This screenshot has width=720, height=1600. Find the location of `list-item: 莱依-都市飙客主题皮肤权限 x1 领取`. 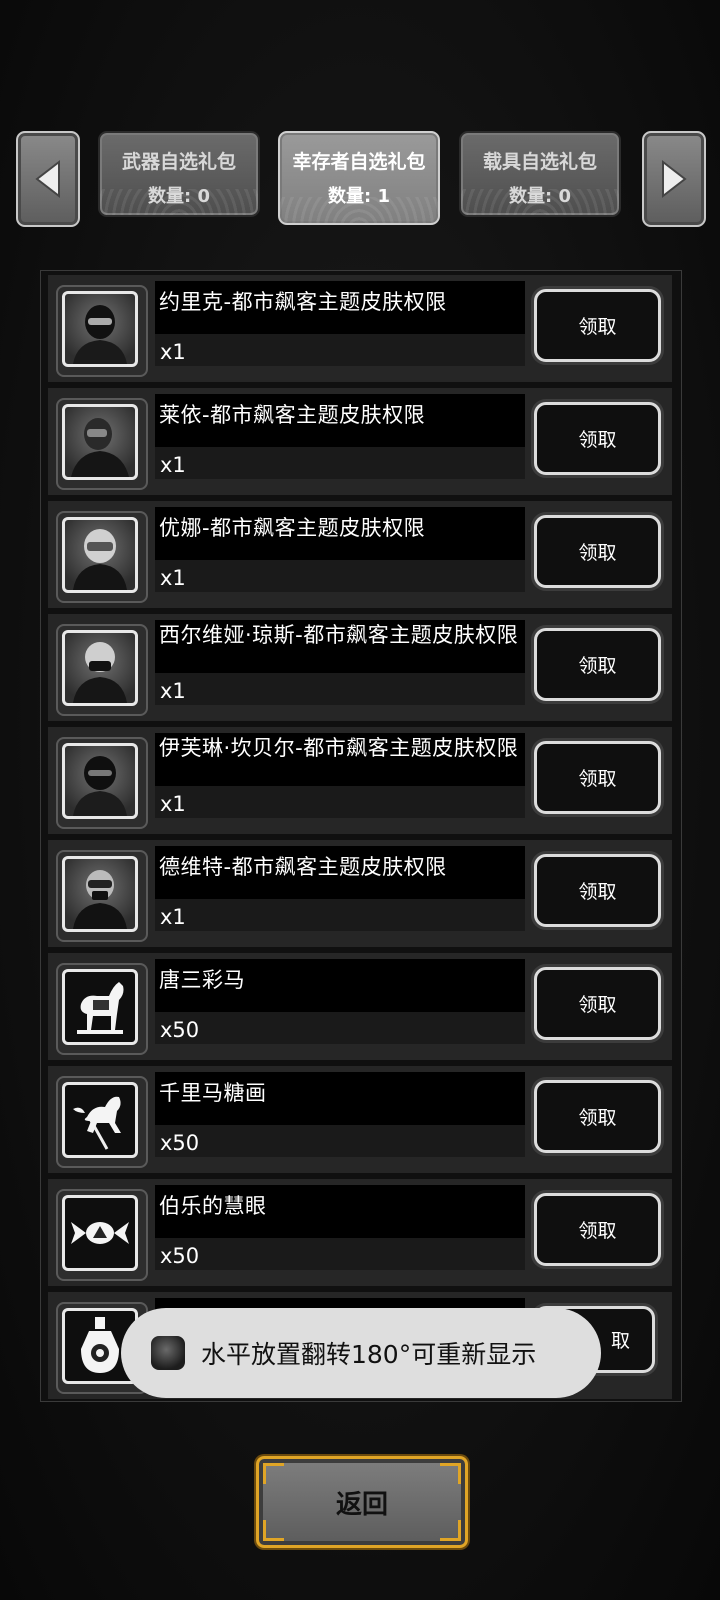

list-item: 莱依-都市飙客主题皮肤权限 x1 领取 is located at coordinates (360, 441).